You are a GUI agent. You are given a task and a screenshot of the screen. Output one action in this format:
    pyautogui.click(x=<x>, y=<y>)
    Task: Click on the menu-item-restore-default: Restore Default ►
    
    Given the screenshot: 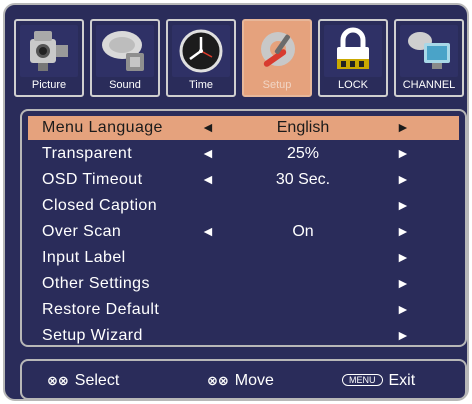 What is the action you would take?
    pyautogui.click(x=243, y=310)
    